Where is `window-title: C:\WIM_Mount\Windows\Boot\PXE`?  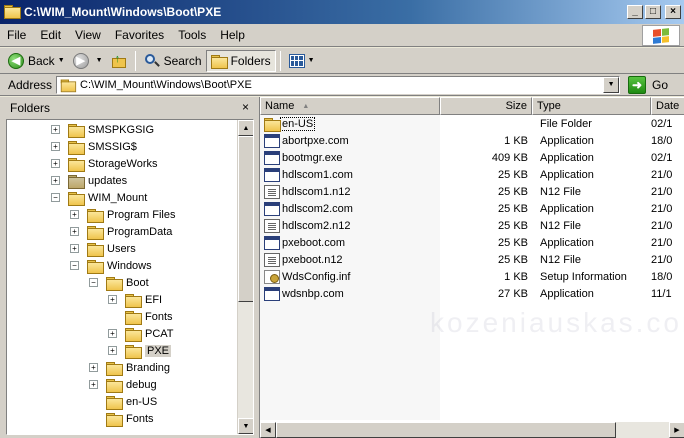
window-title: C:\WIM_Mount\Windows\Boot\PXE is located at coordinates (123, 12).